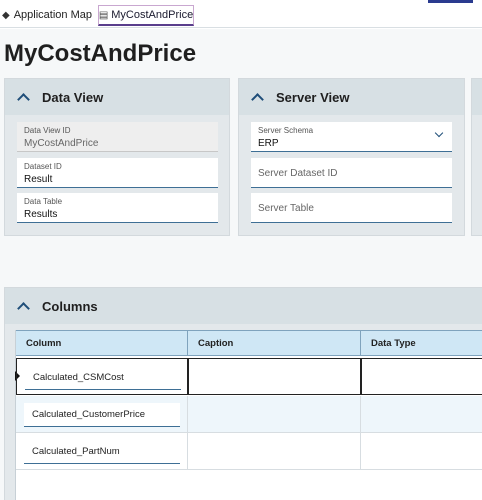 Image resolution: width=482 pixels, height=500 pixels. What do you see at coordinates (6, 15) in the screenshot?
I see `layers-icon: ◆` at bounding box center [6, 15].